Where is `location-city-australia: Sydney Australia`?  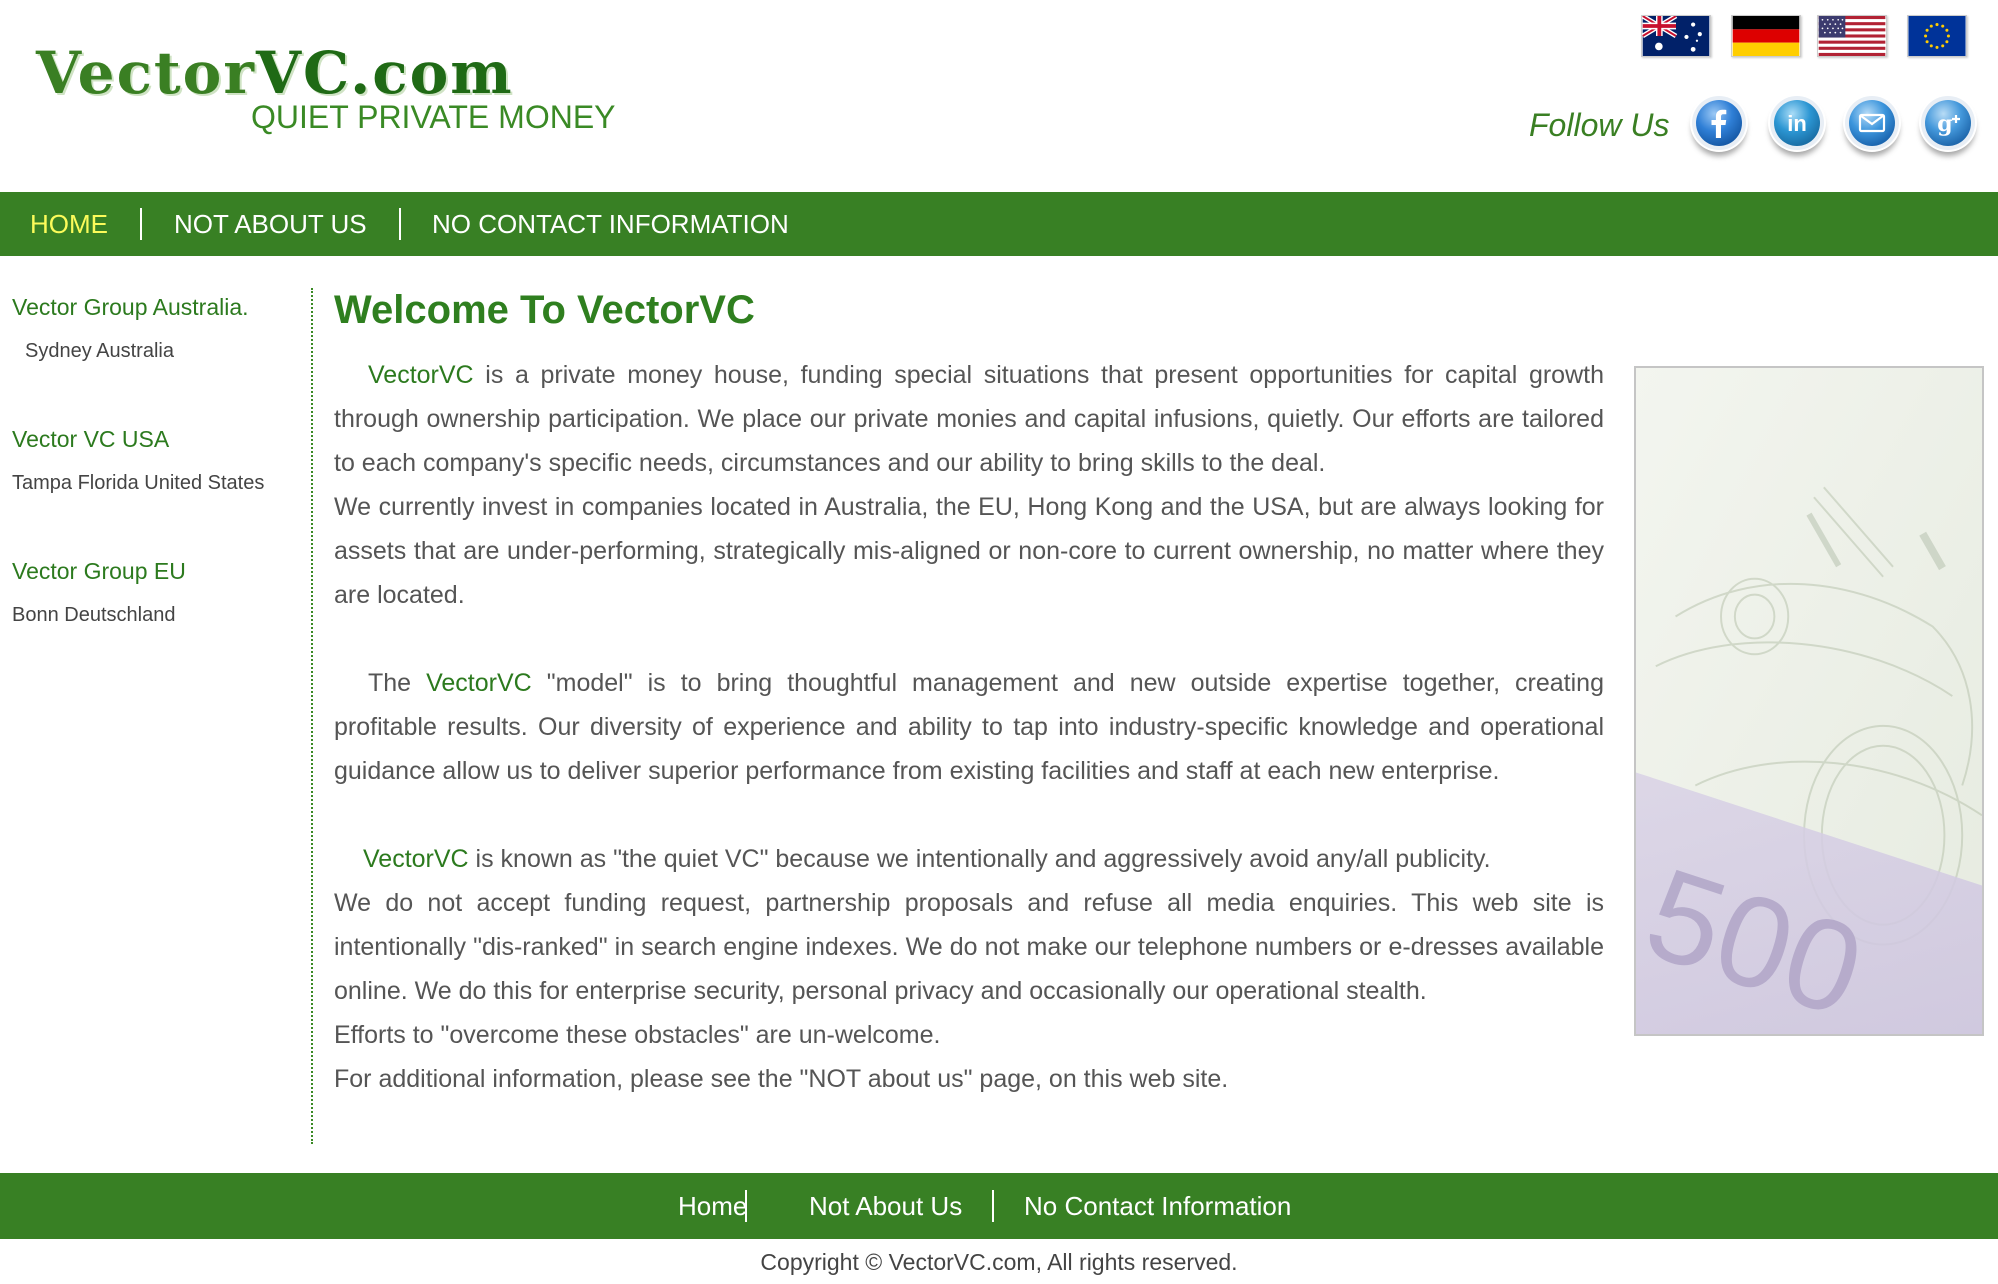
location-city-australia: Sydney Australia is located at coordinates (99, 351).